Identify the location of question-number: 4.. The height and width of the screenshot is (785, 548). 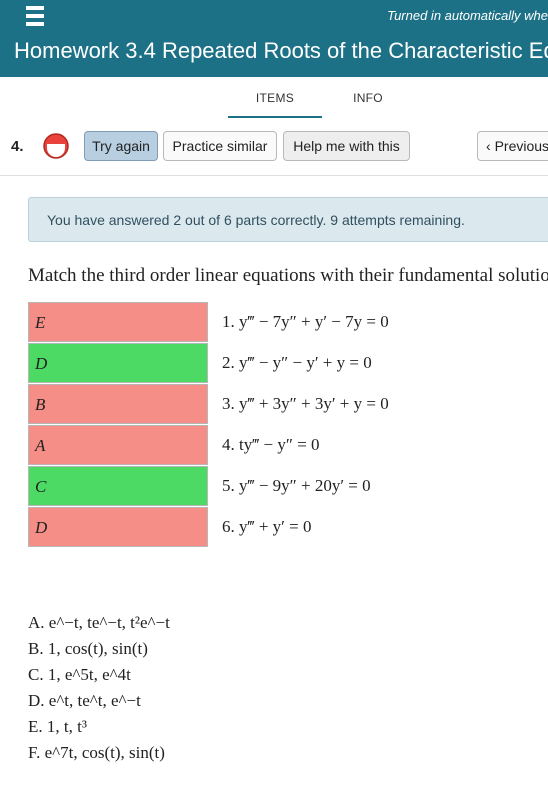
(17, 146).